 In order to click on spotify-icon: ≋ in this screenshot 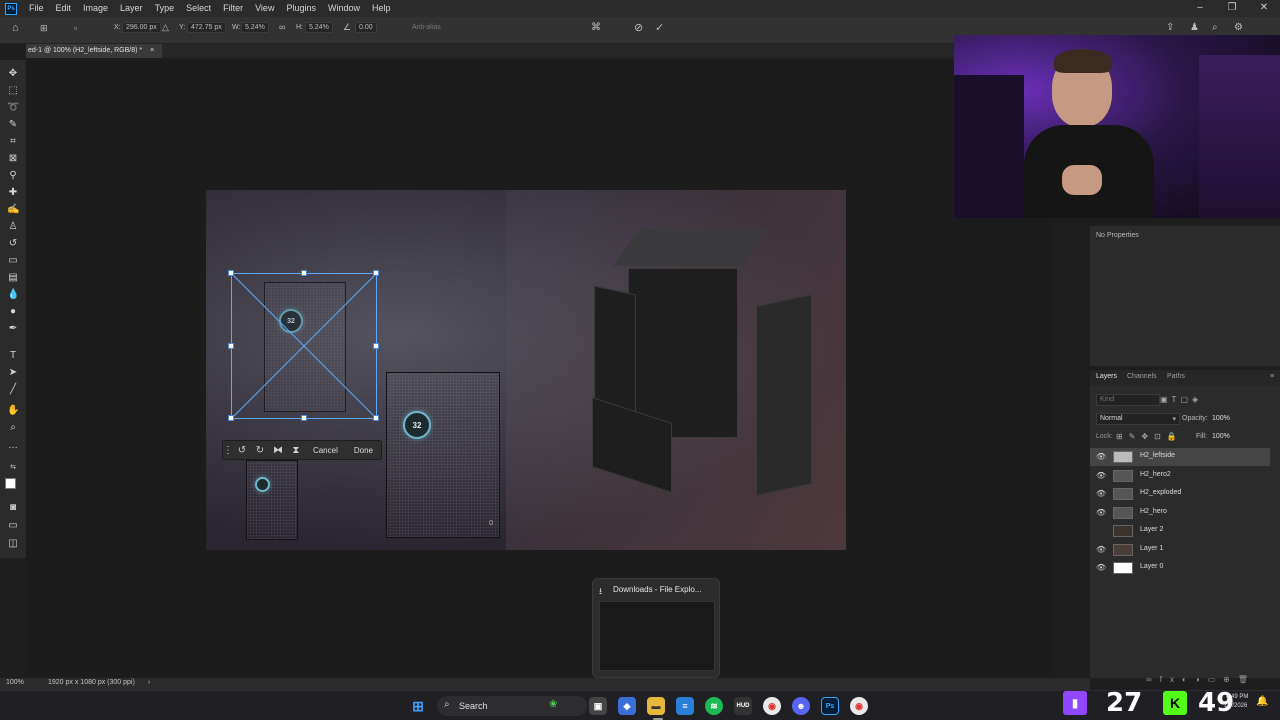, I will do `click(714, 706)`.